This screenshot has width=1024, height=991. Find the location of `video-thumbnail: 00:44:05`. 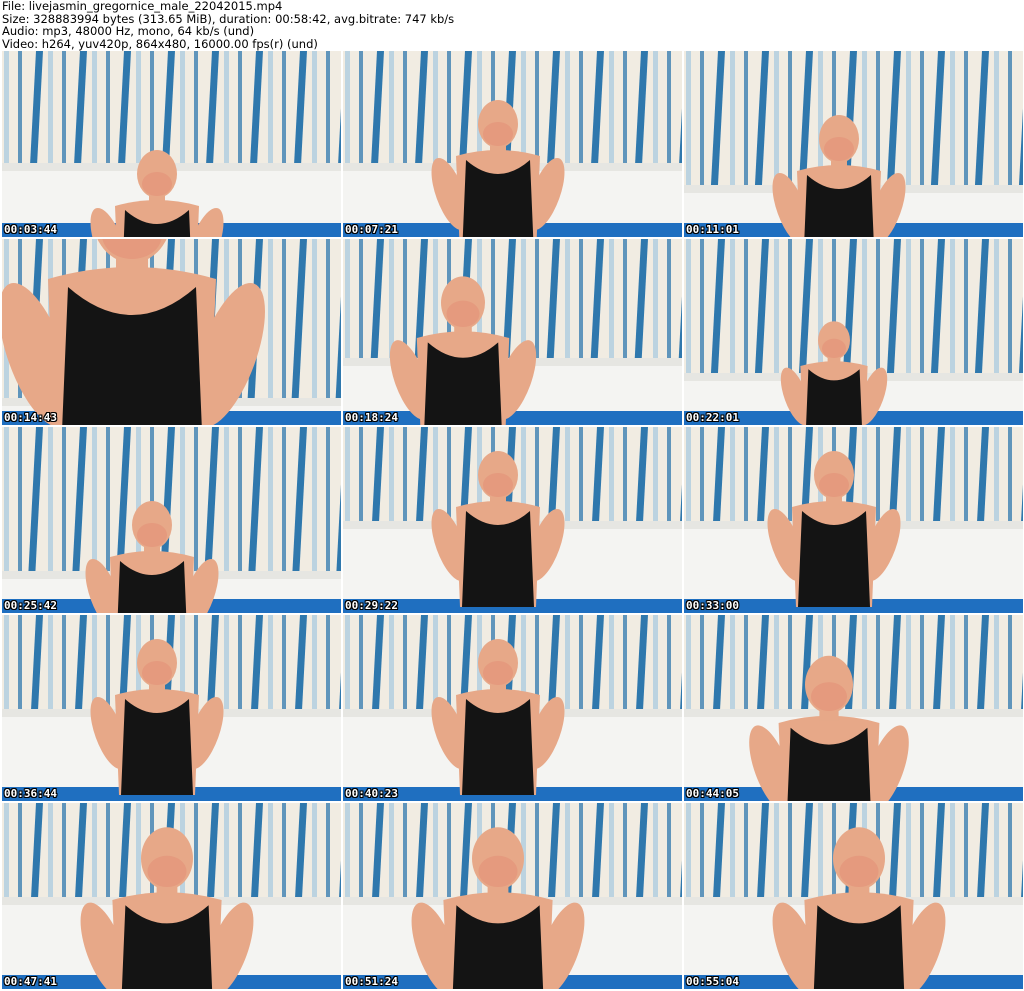

video-thumbnail: 00:44:05 is located at coordinates (853, 708).